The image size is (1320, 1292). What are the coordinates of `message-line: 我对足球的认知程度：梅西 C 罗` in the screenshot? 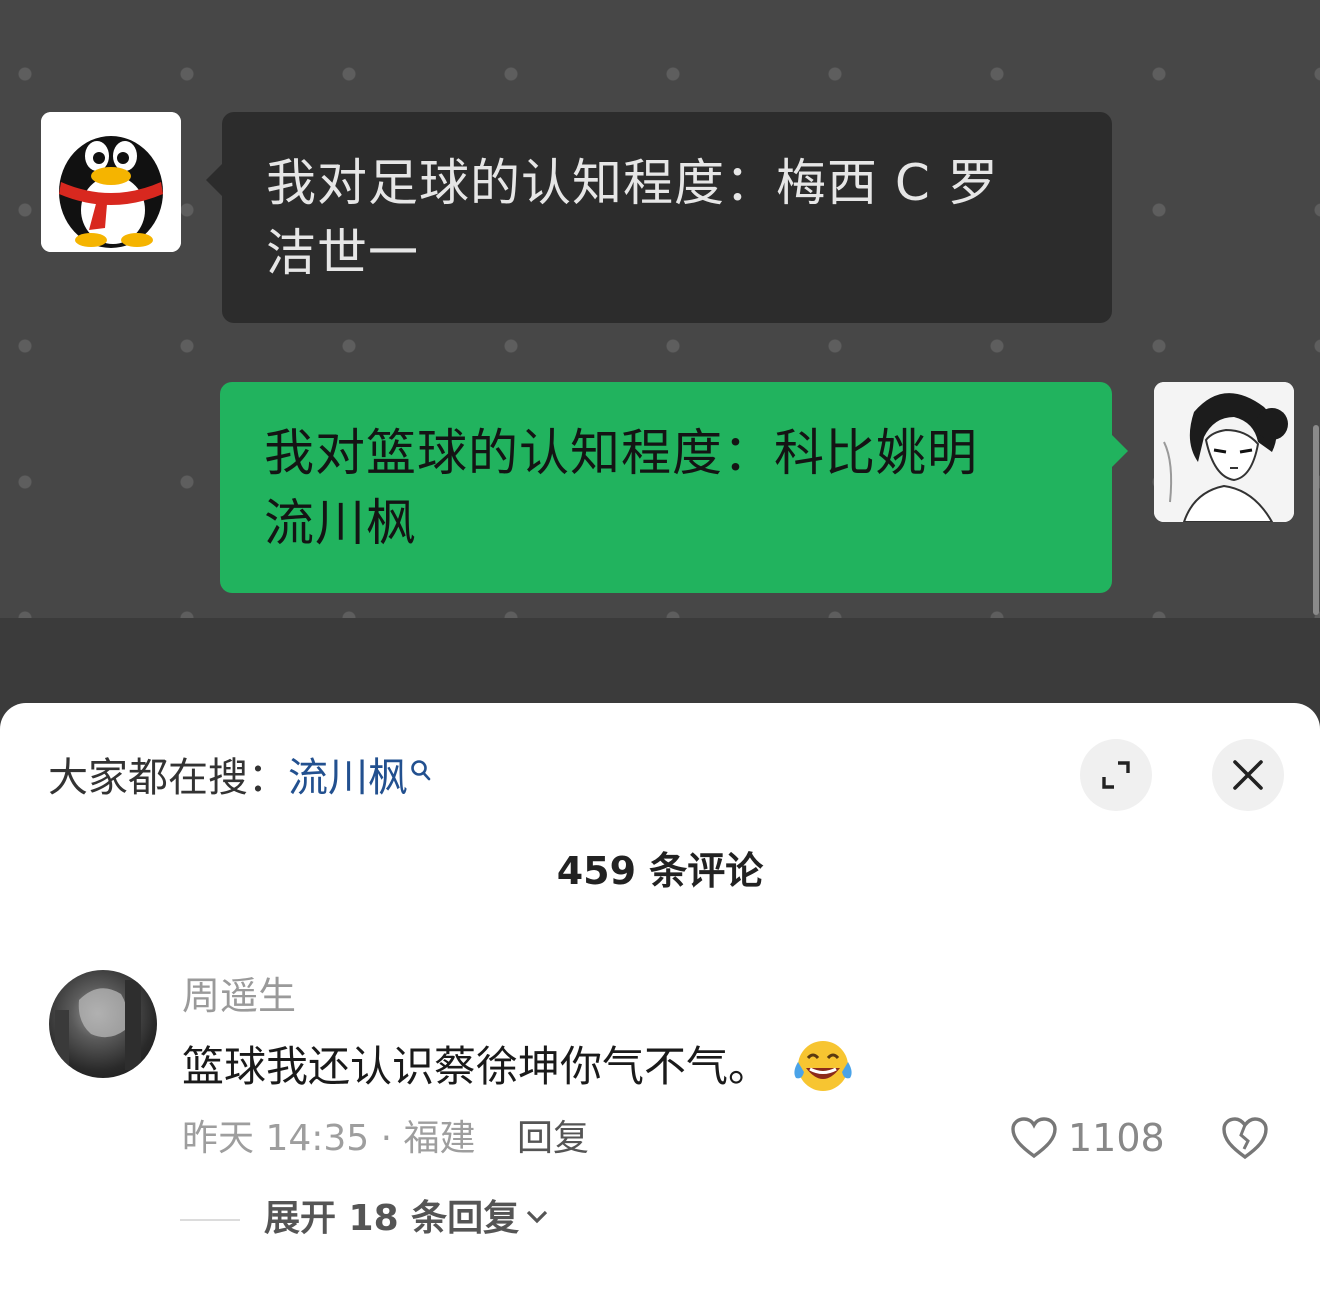 It's located at (632, 183).